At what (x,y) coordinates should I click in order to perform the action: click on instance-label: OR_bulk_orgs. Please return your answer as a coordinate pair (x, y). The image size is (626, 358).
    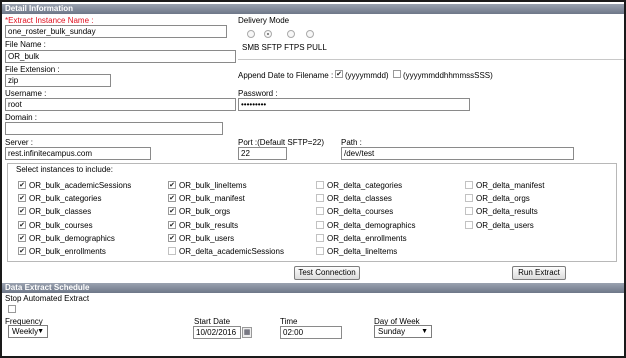
    Looking at the image, I should click on (205, 212).